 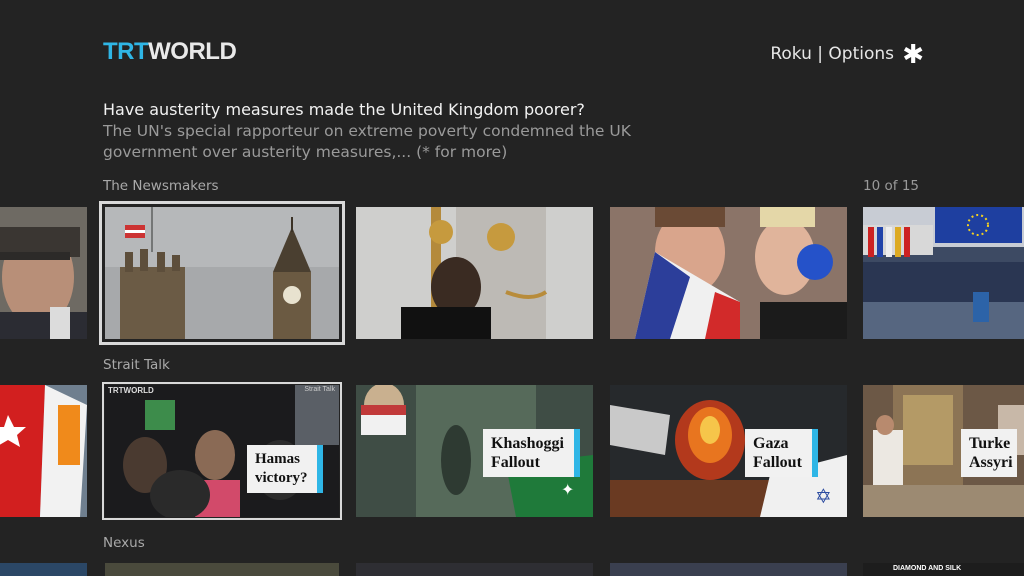 I want to click on trt-world-logo: TRTWORLD, so click(x=170, y=52).